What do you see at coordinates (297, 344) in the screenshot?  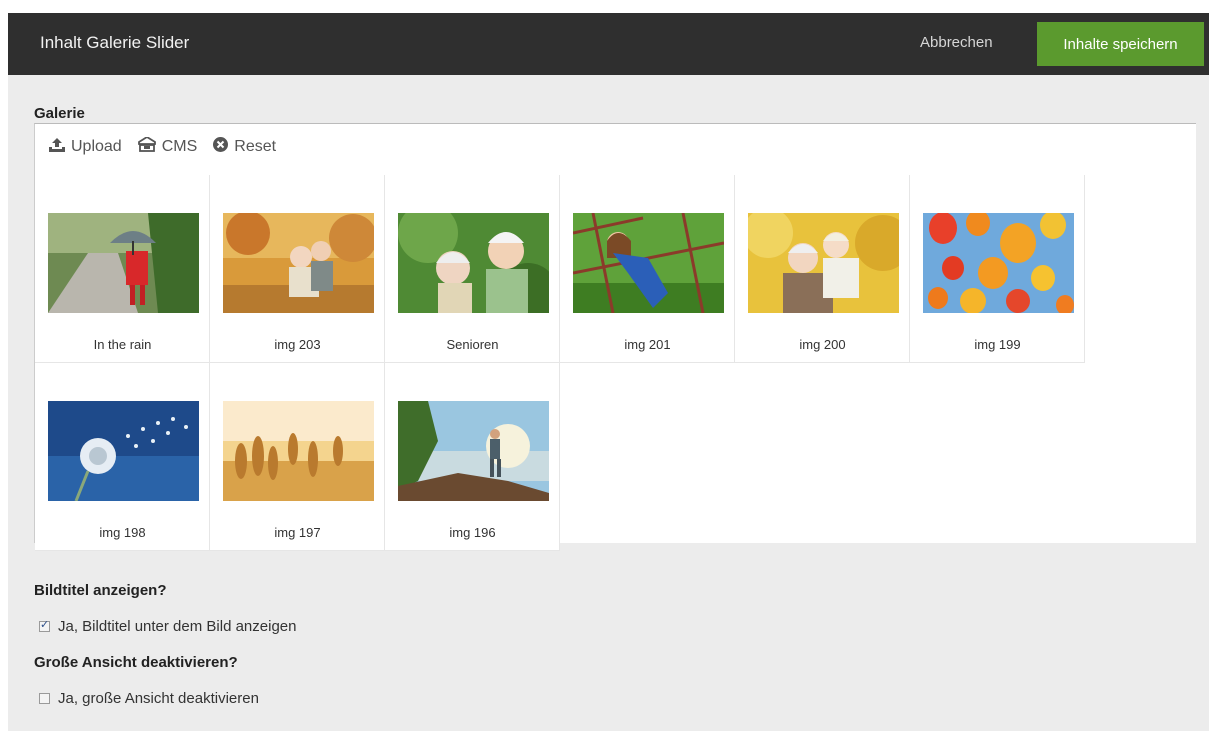 I see `image-caption: img 203` at bounding box center [297, 344].